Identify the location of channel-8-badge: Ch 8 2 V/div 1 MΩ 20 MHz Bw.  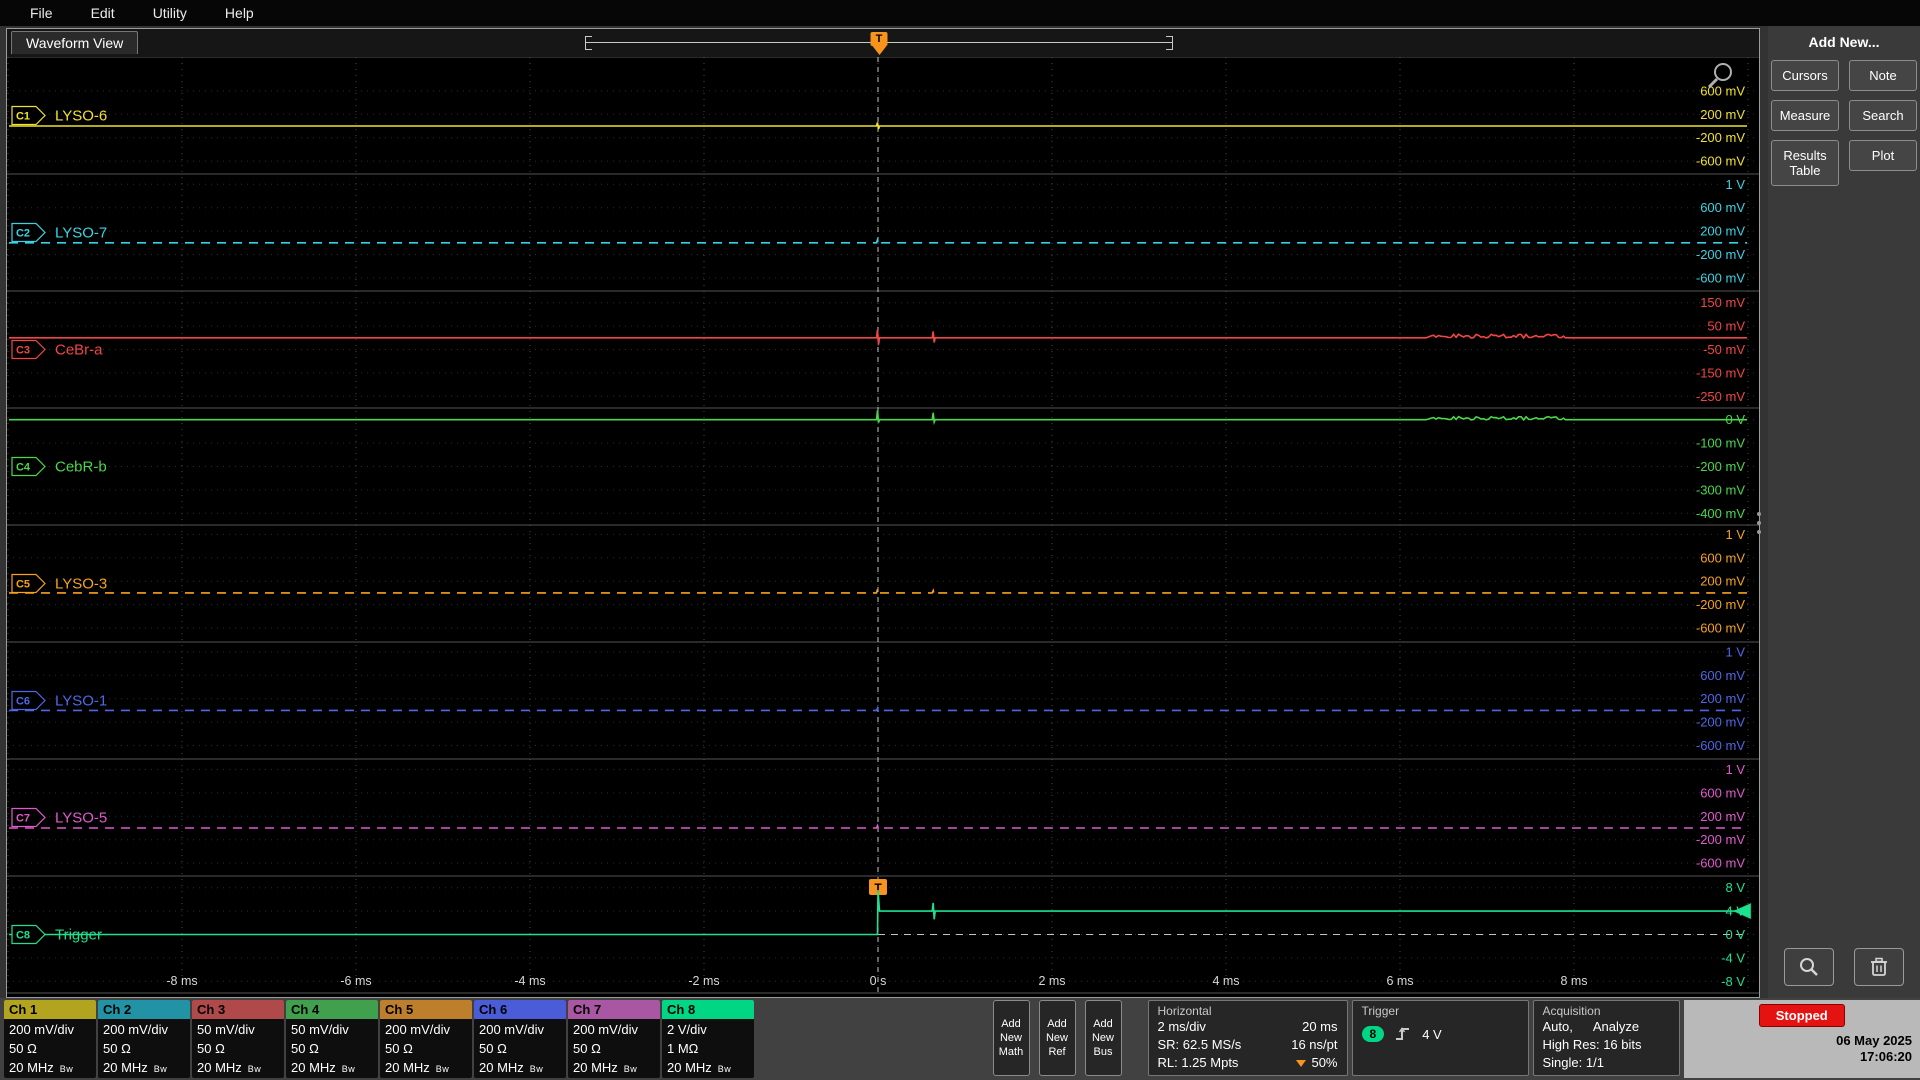
(708, 1039).